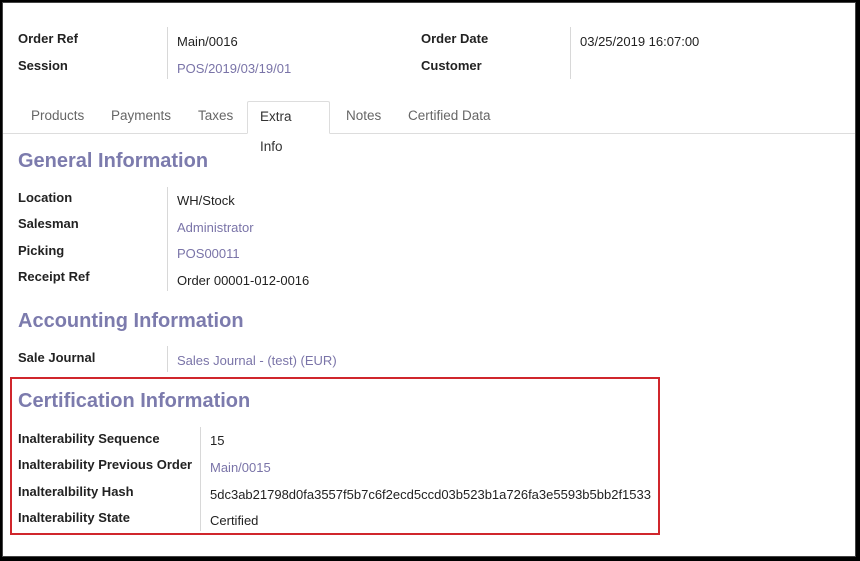  What do you see at coordinates (141, 116) in the screenshot?
I see `tab-payments: Payments` at bounding box center [141, 116].